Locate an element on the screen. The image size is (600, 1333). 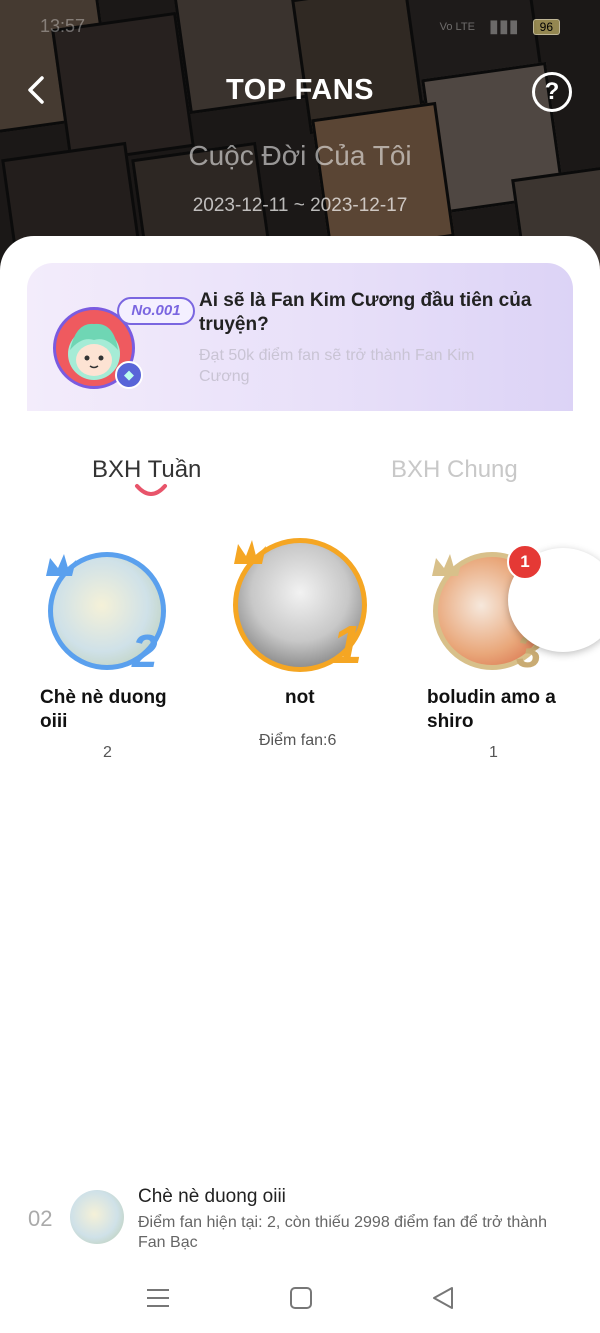
fan-name: not is located at coordinates (300, 697).